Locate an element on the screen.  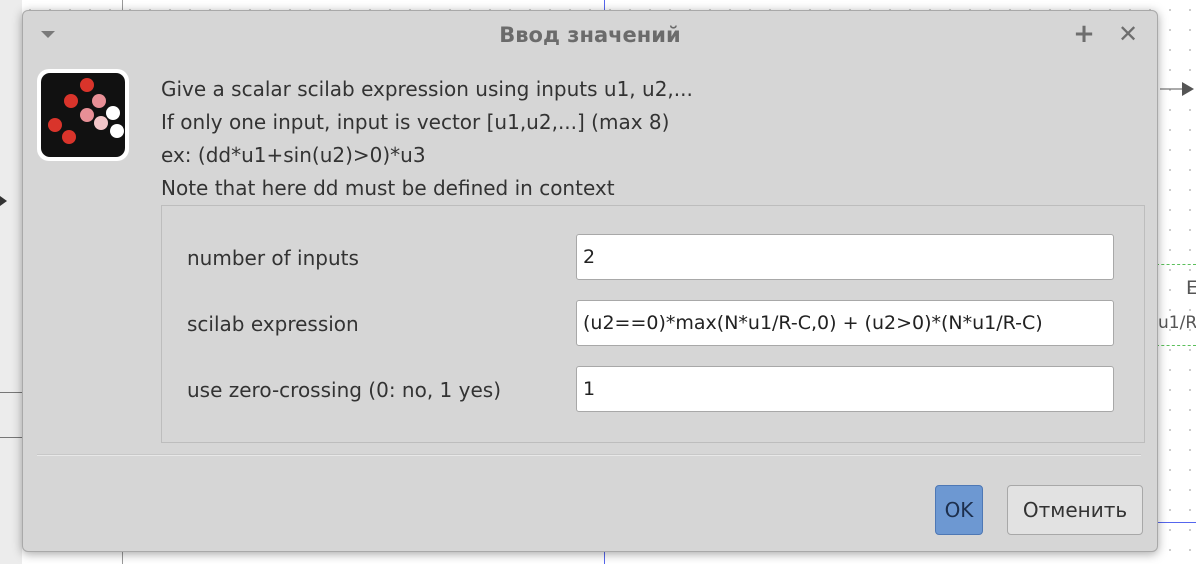
number-of-inputs-field: 2 is located at coordinates (845, 257).